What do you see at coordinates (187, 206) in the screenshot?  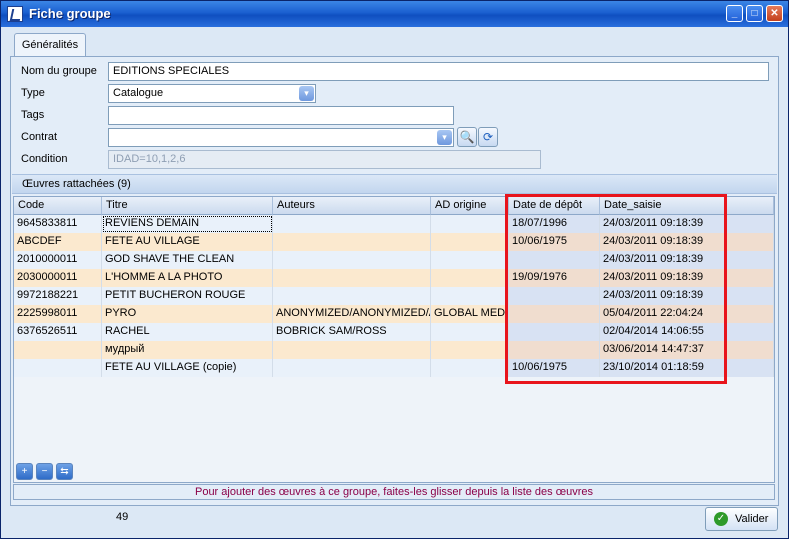 I see `col-header-titre: Titre` at bounding box center [187, 206].